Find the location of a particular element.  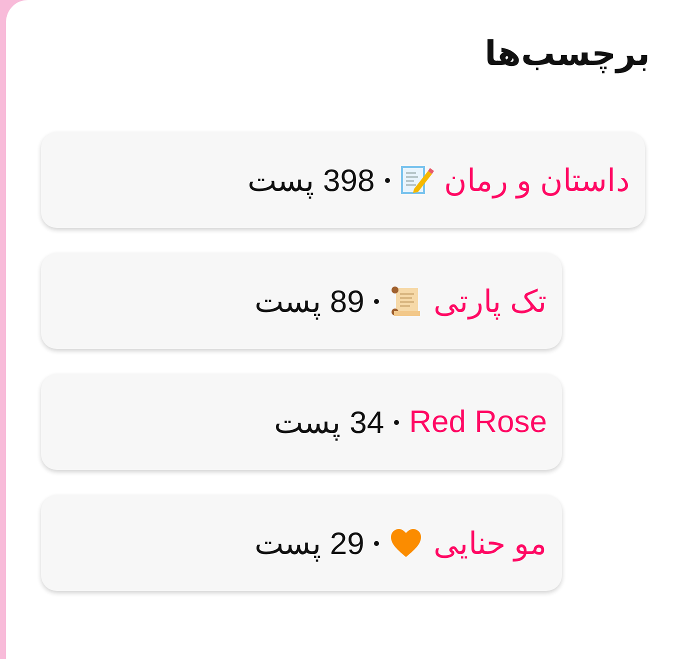

post-count: 89 پست is located at coordinates (309, 301).